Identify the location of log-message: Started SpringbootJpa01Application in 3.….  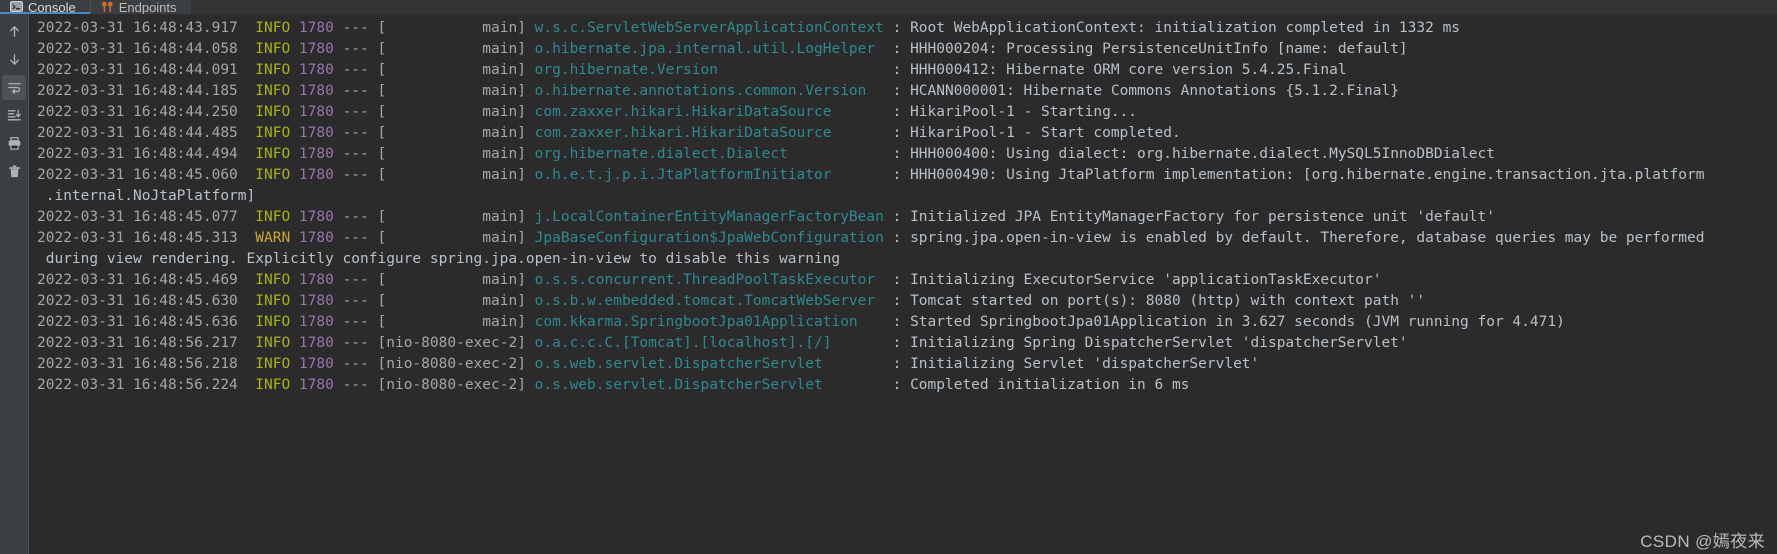
(1237, 322).